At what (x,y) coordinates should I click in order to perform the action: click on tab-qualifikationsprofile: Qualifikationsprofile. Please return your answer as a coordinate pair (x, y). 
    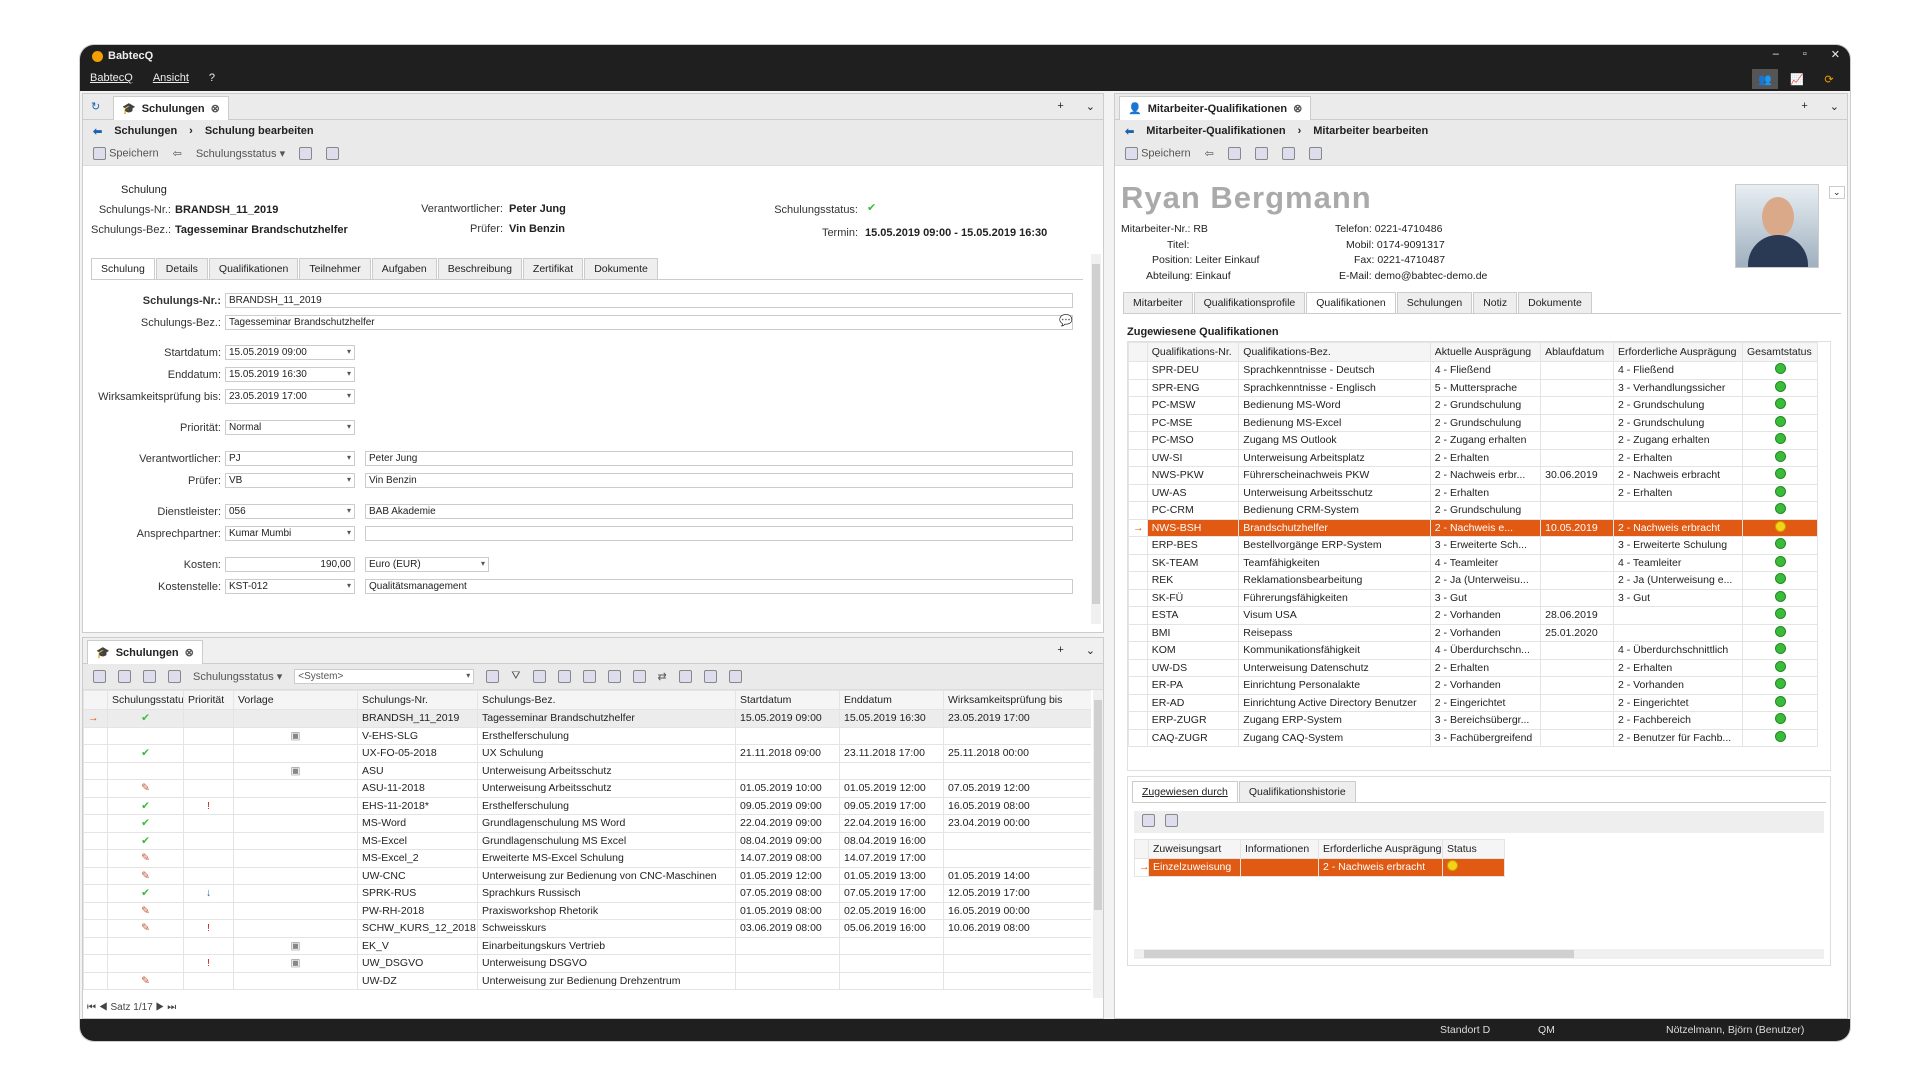
    Looking at the image, I should click on (1249, 302).